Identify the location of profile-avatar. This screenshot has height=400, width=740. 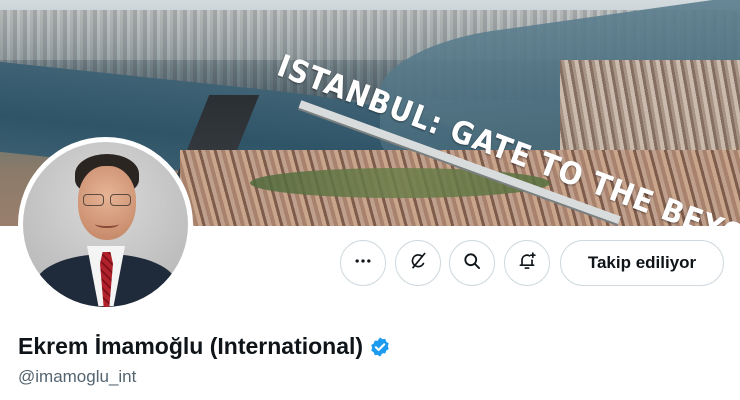
(105, 224).